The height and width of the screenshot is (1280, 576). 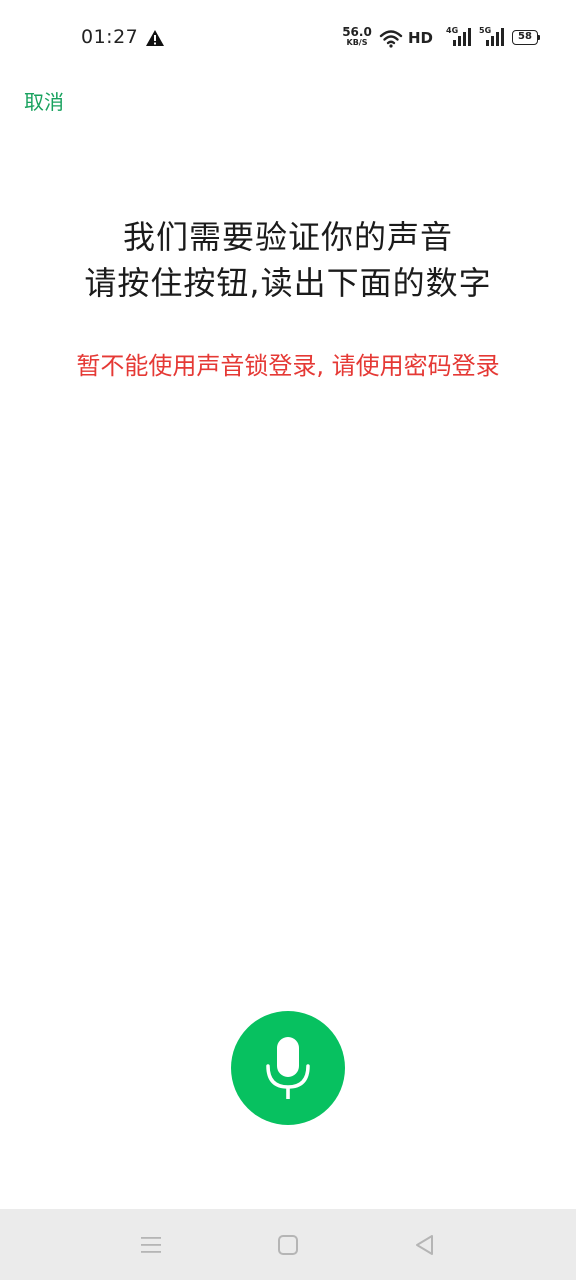 I want to click on microphone-icon, so click(x=288, y=1068).